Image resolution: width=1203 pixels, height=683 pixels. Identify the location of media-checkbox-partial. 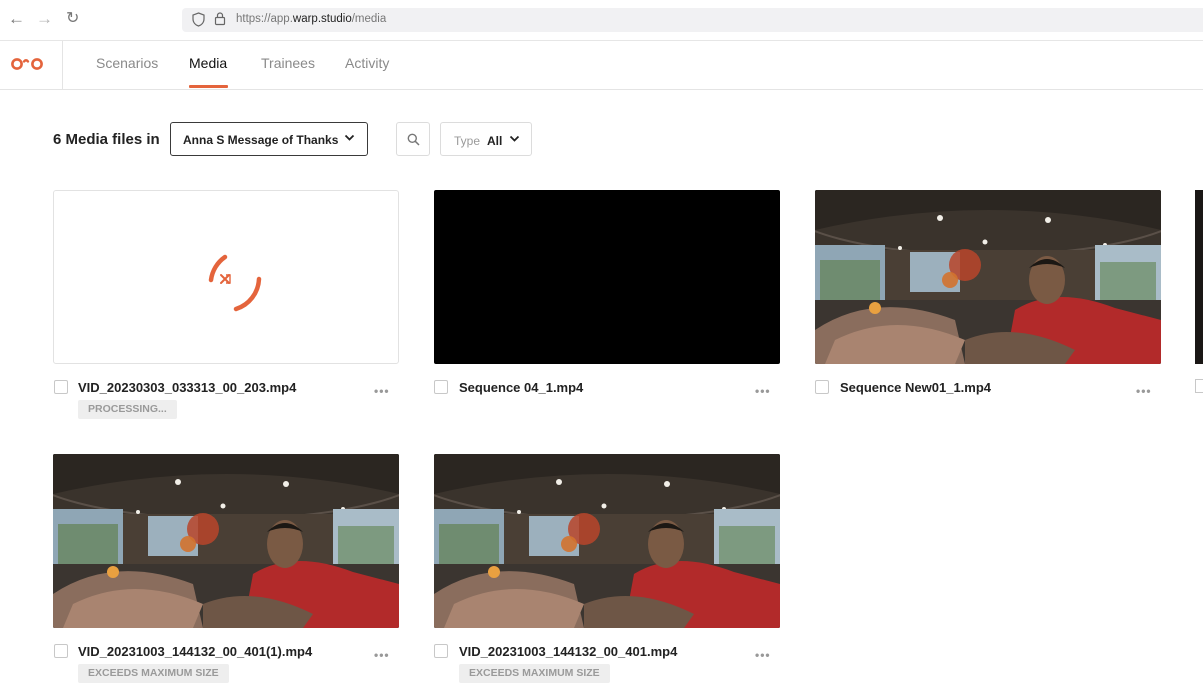
(1199, 386).